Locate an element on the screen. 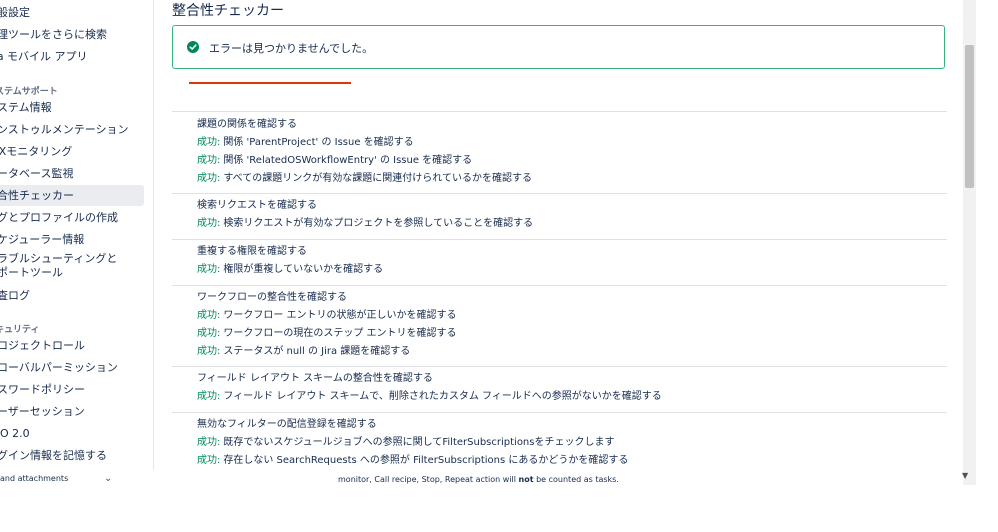  page-title: 整合性チェッカー is located at coordinates (228, 11).